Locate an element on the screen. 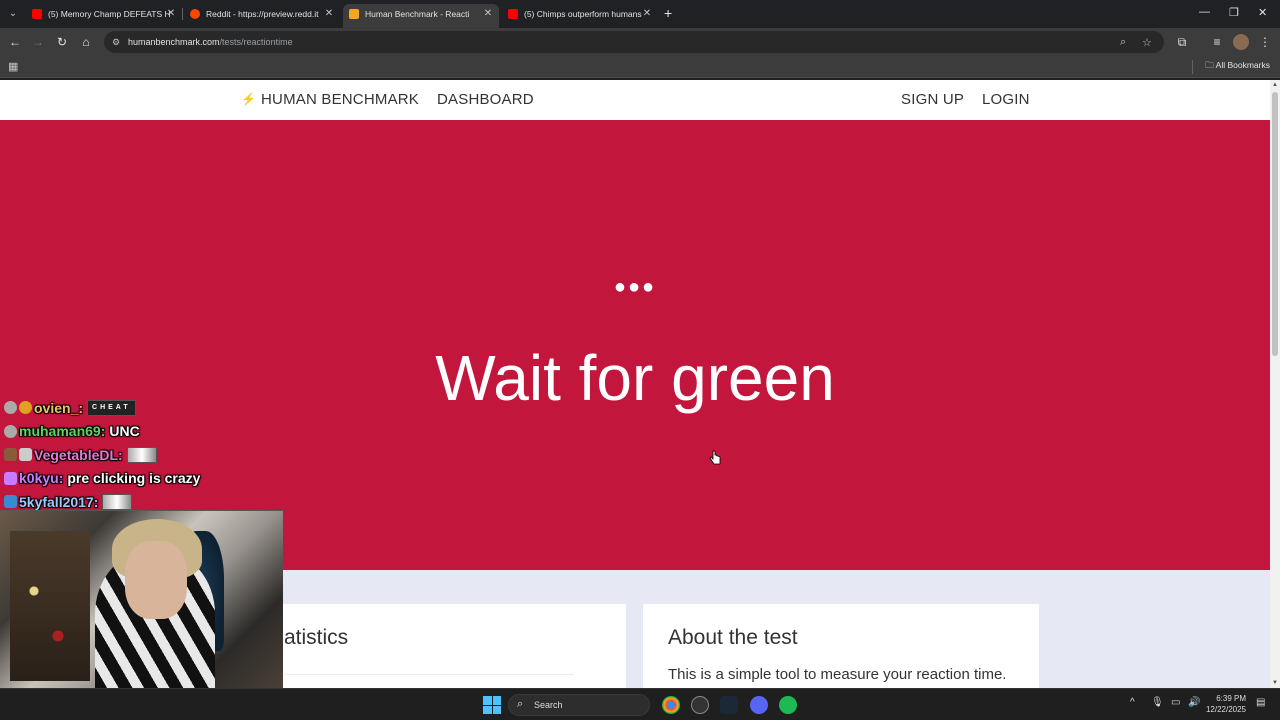 Image resolution: width=1280 pixels, height=720 pixels. app-icon is located at coordinates (700, 705).